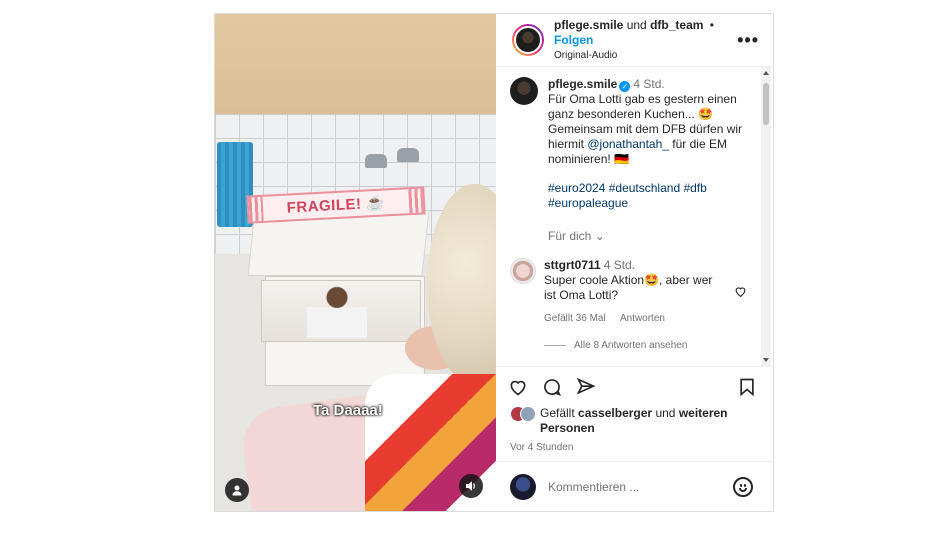 This screenshot has width=950, height=534. What do you see at coordinates (648, 345) in the screenshot?
I see `view-replies-button: Alle 8 Antworten ansehen` at bounding box center [648, 345].